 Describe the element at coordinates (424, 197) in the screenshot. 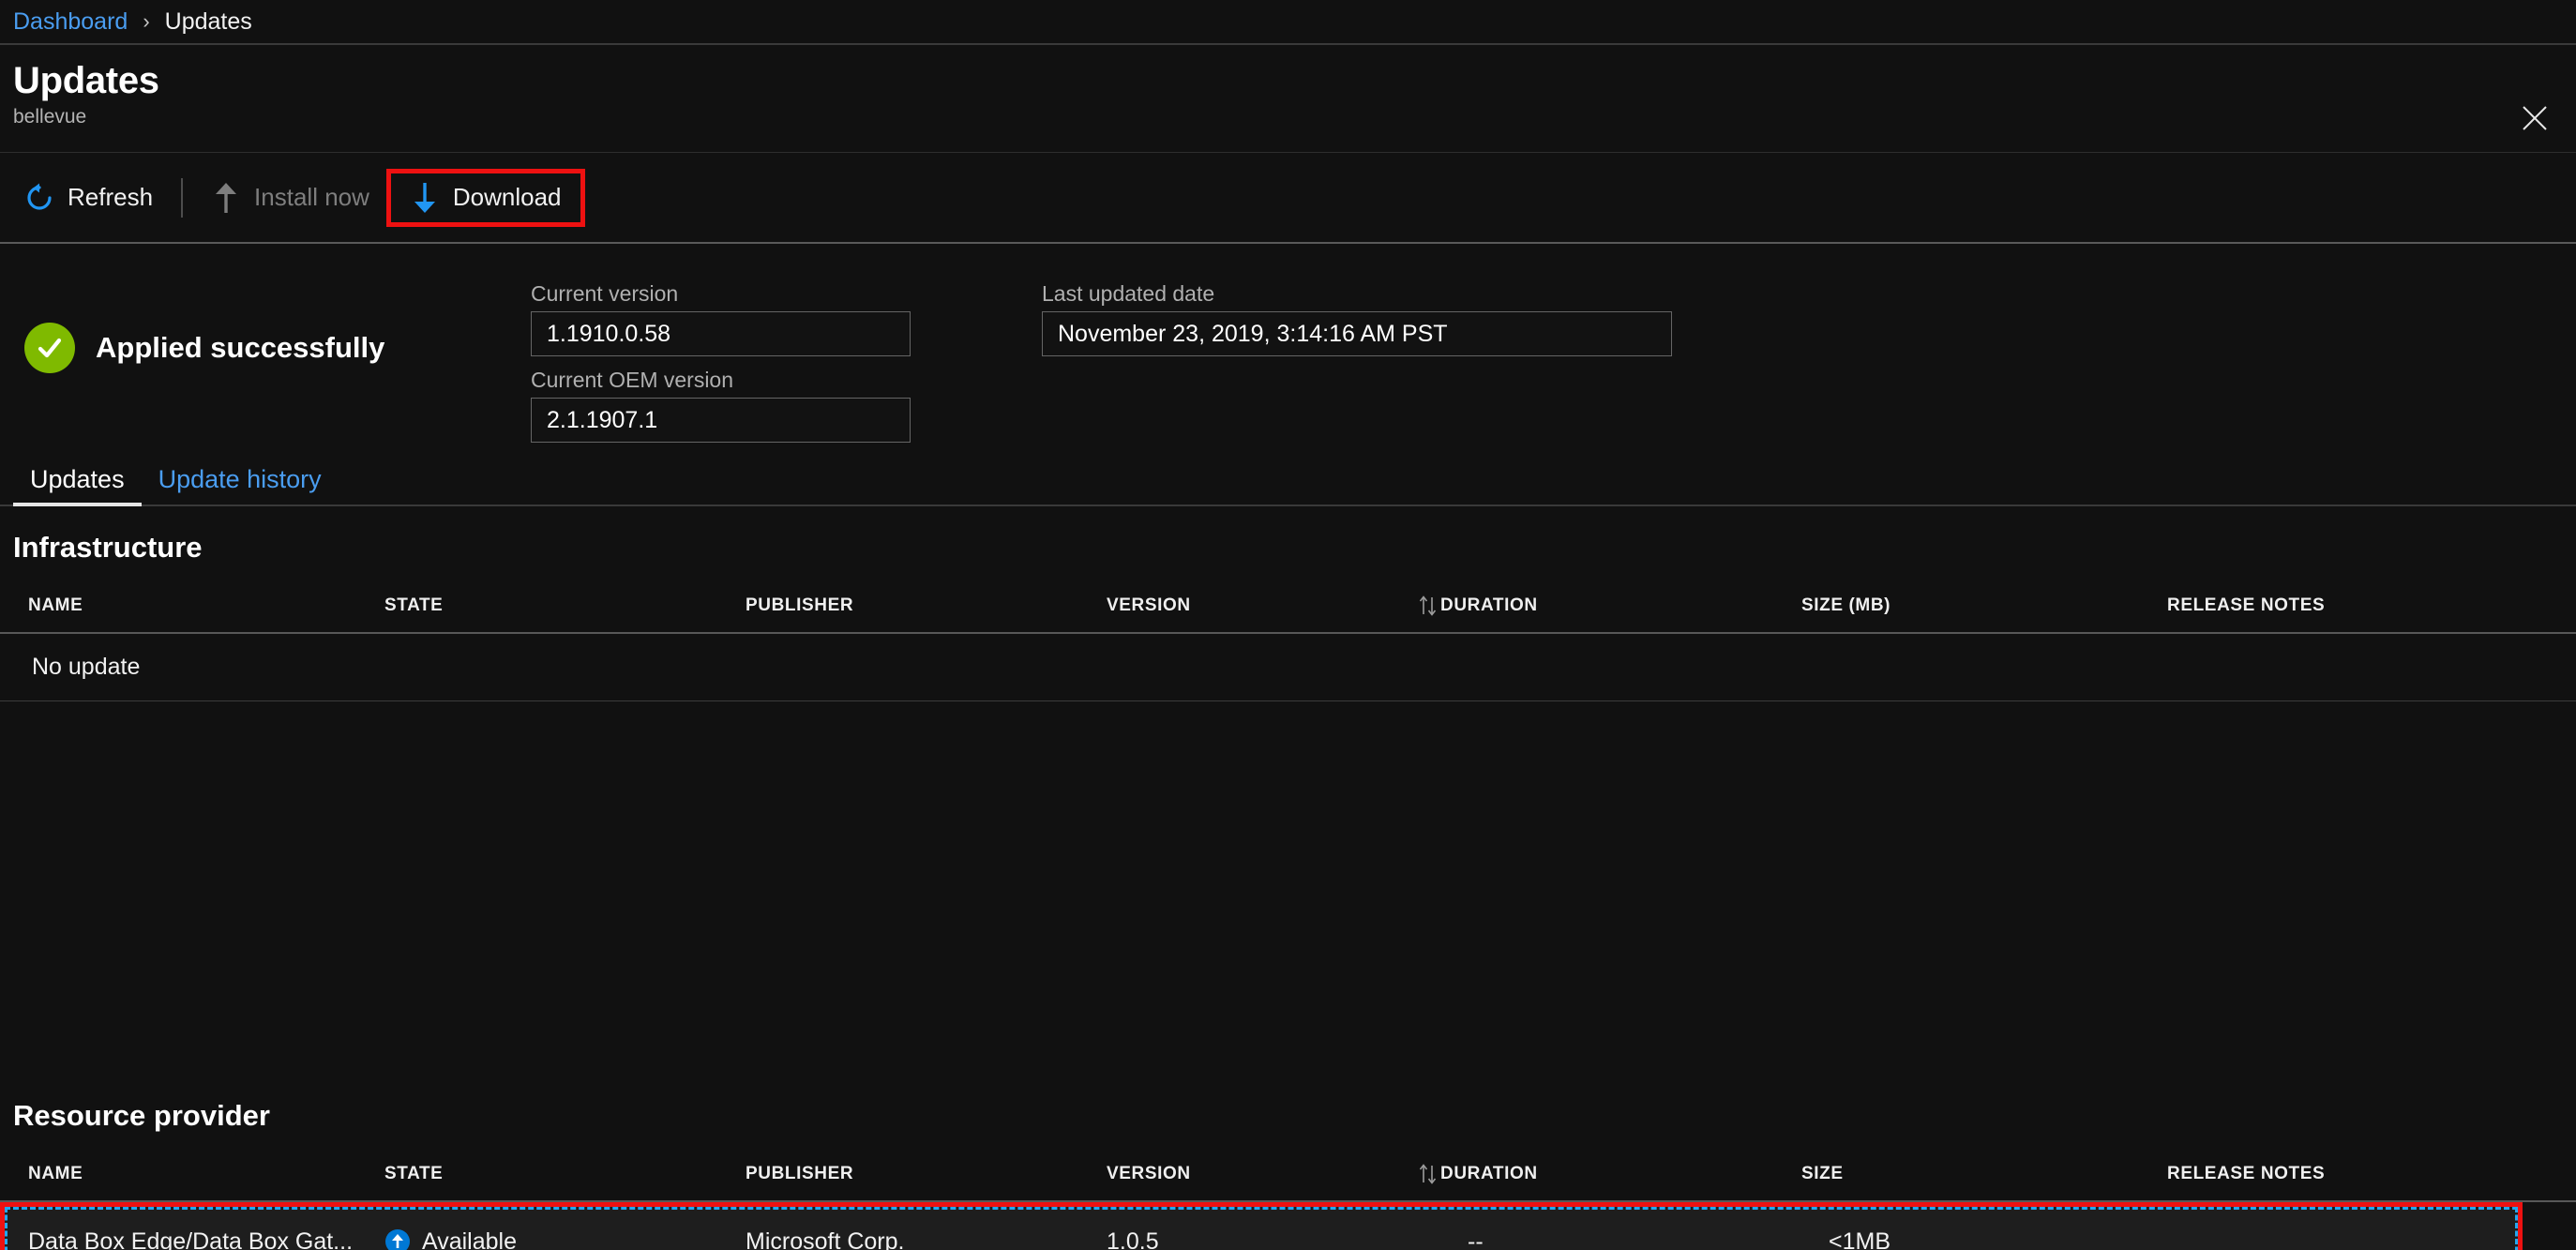

I see `arrow-down-icon` at that location.